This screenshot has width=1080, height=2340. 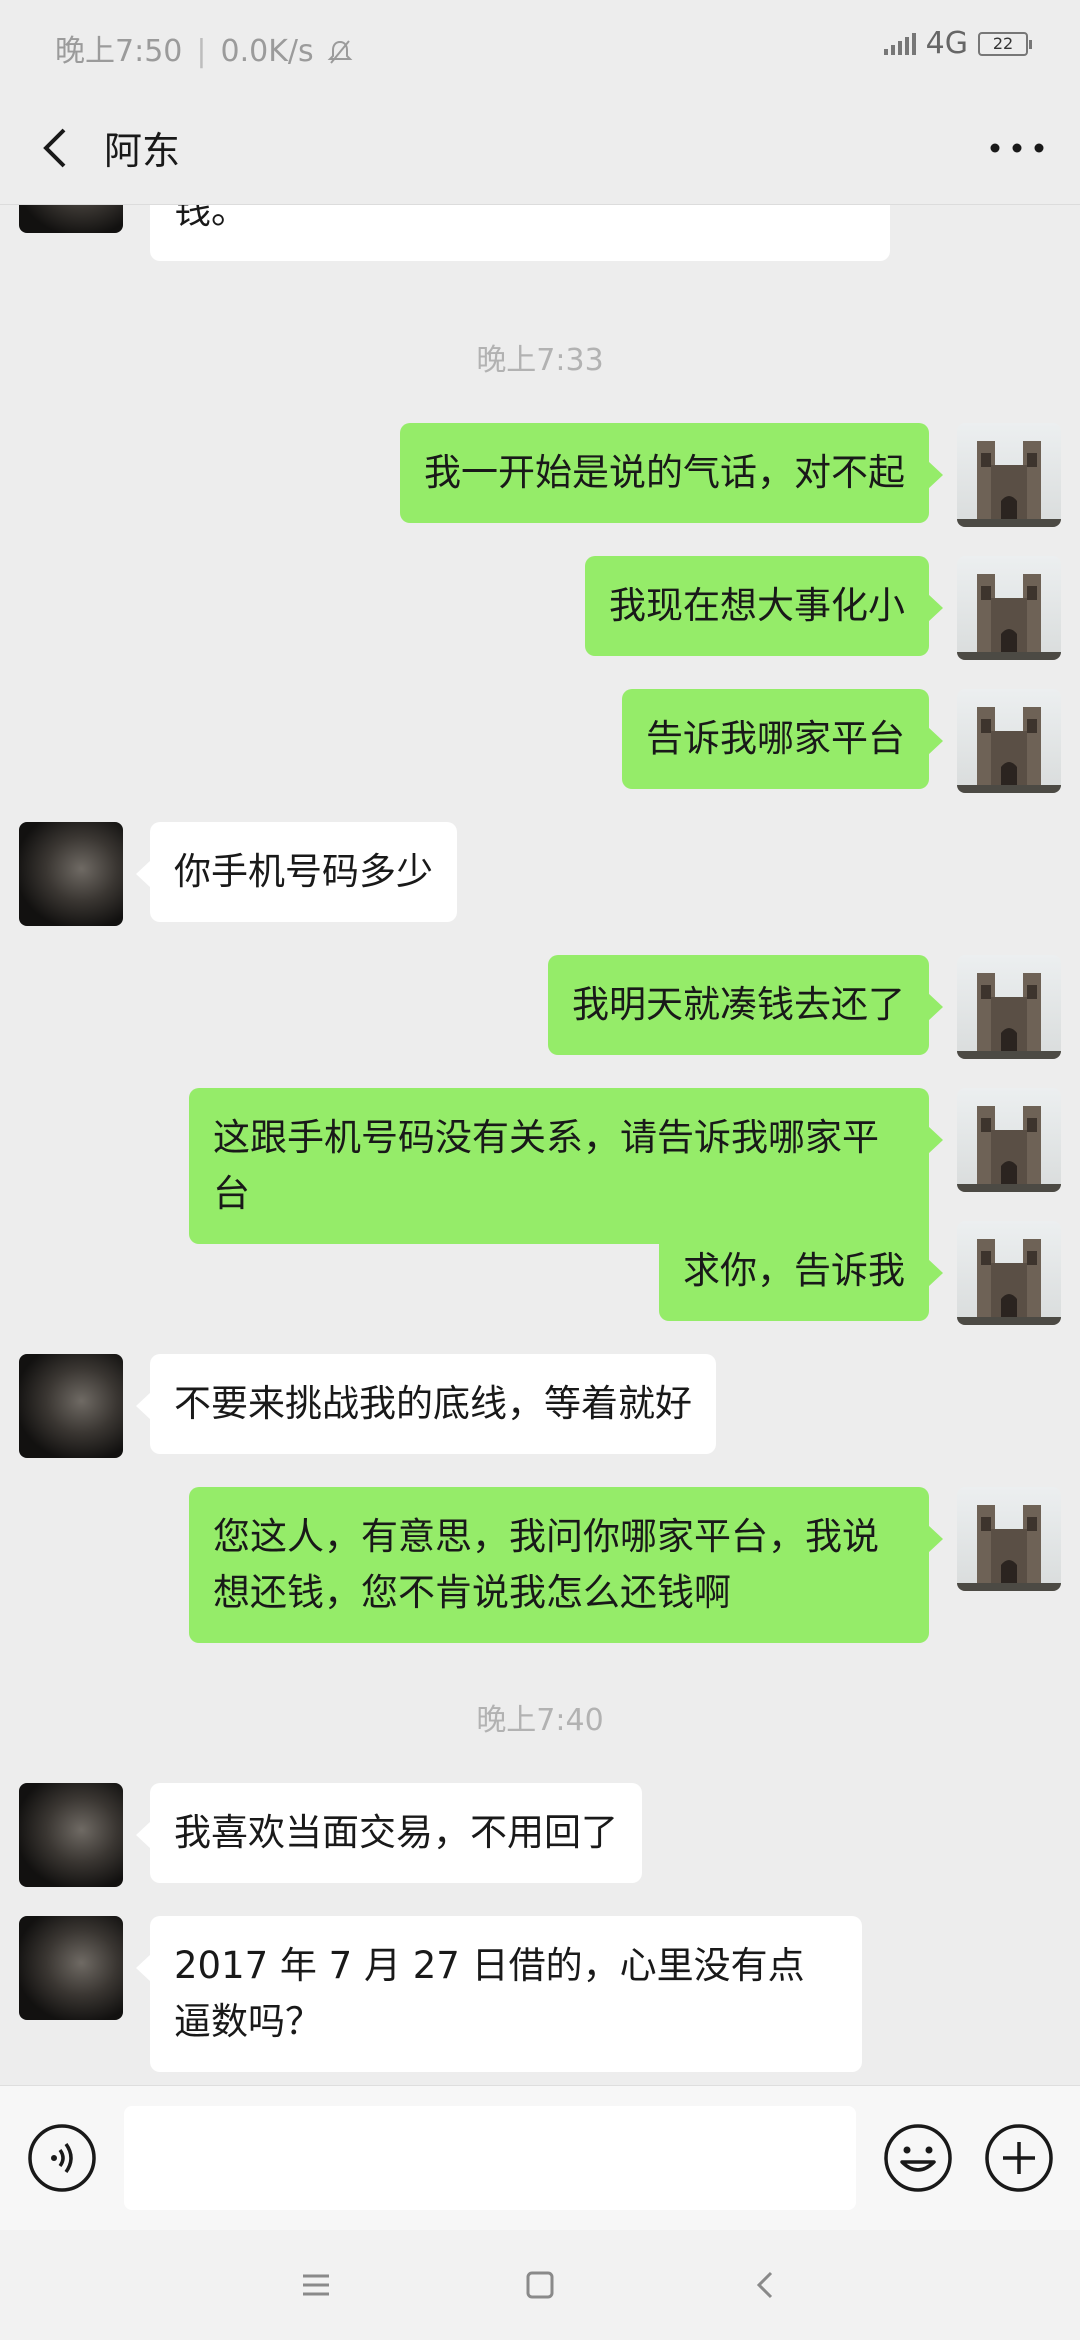 I want to click on message-bubble: 您这人，有意思，我问你哪家平台，我说想还钱，您不肯说我怎么还钱啊, so click(x=566, y=1565).